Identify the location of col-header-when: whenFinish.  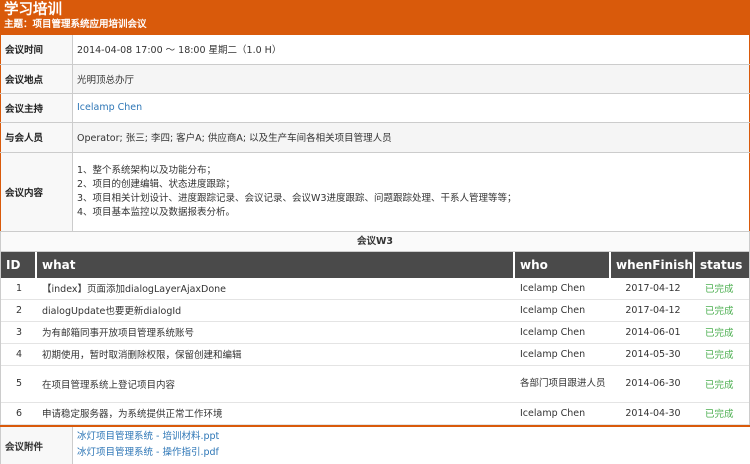
(653, 264).